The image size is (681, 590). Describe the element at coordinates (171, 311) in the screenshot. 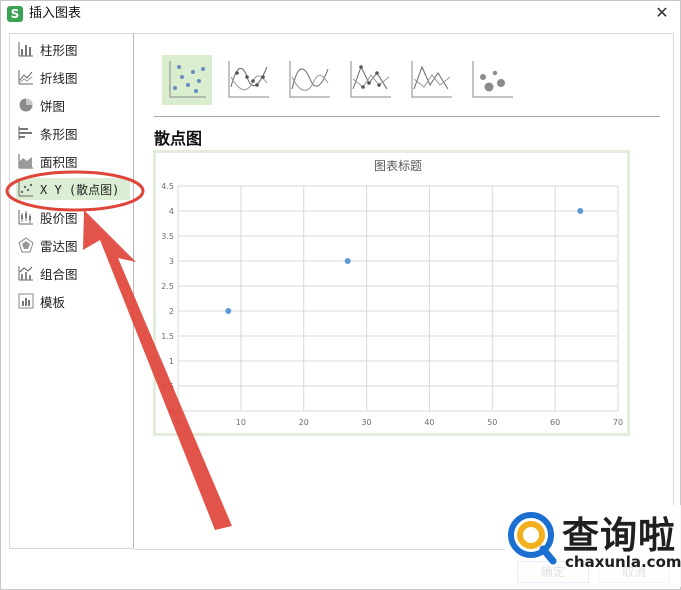

I see `y-tick-label: 2` at that location.